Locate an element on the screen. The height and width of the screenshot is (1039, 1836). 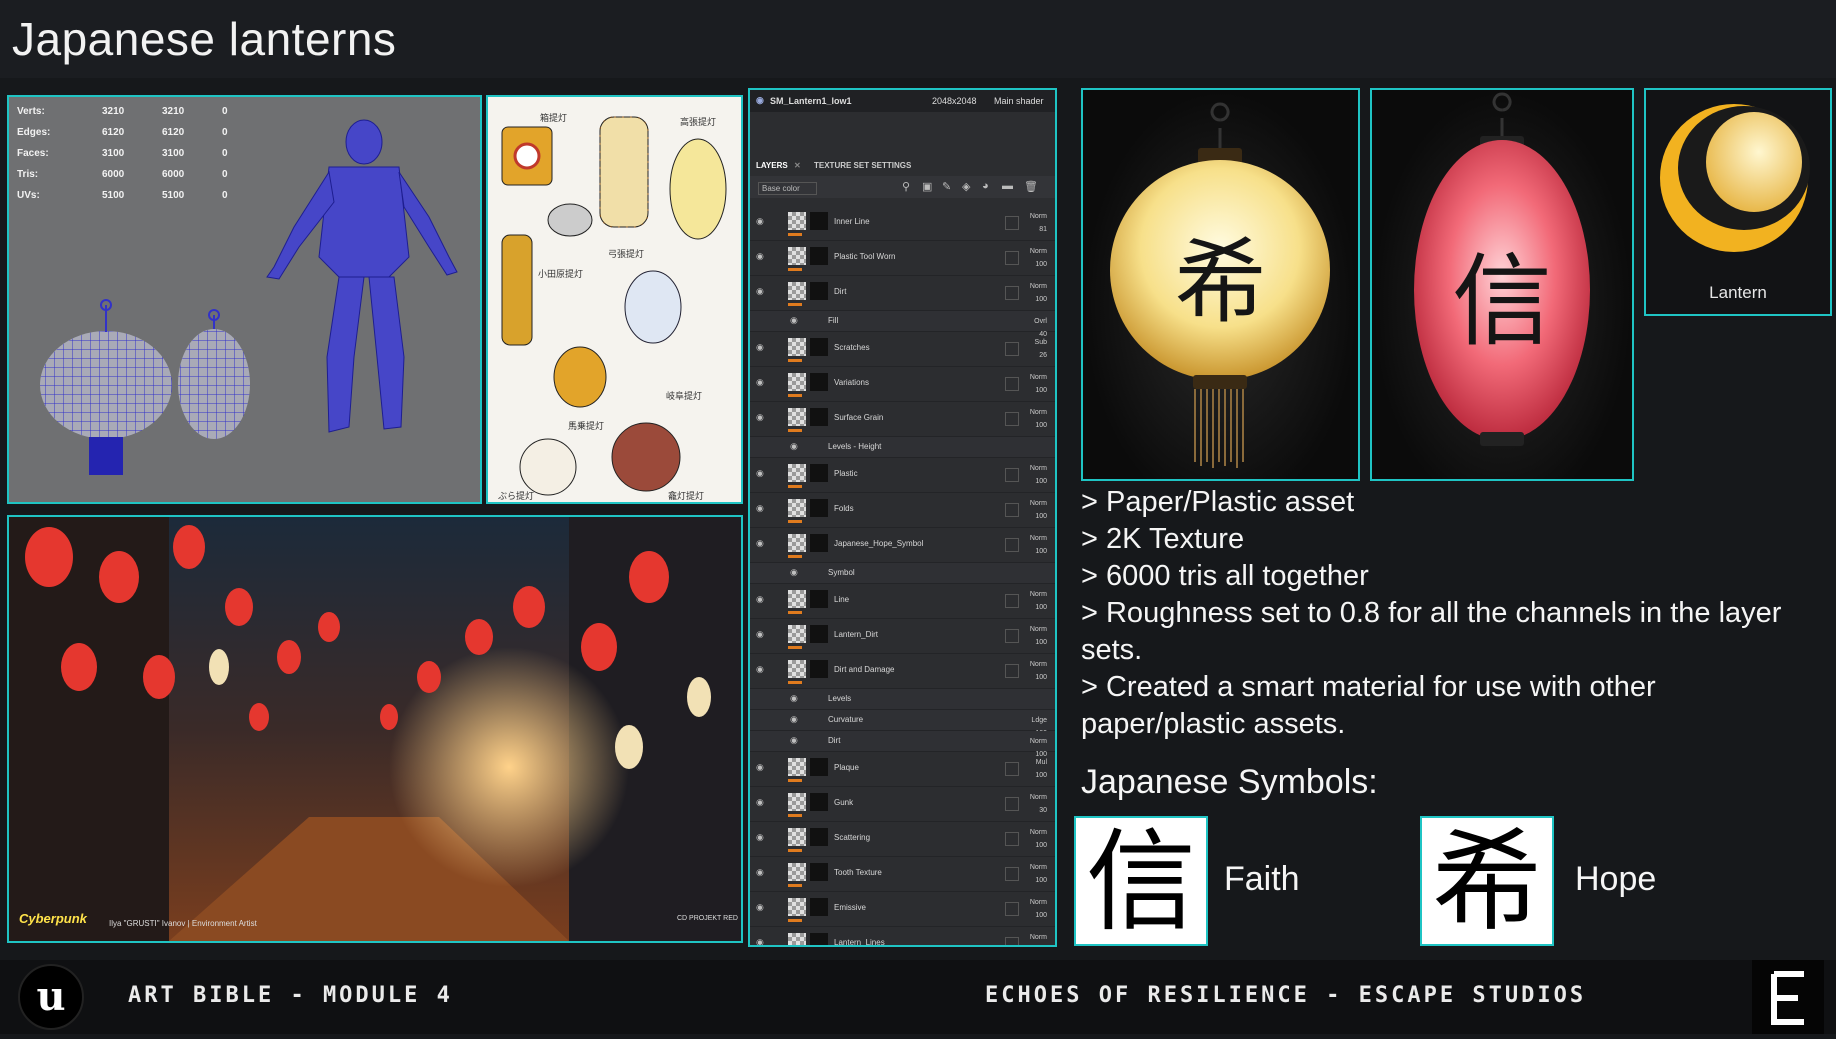
layer-blend: Norm 81 is located at coordinates (1038, 223).